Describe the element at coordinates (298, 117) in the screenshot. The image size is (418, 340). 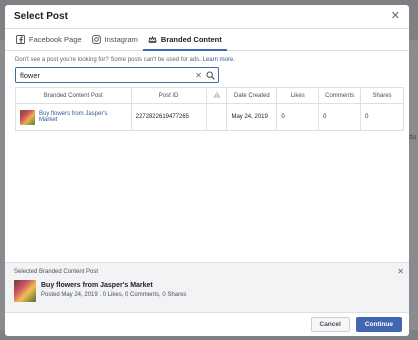
I see `likes-cell: 0` at that location.